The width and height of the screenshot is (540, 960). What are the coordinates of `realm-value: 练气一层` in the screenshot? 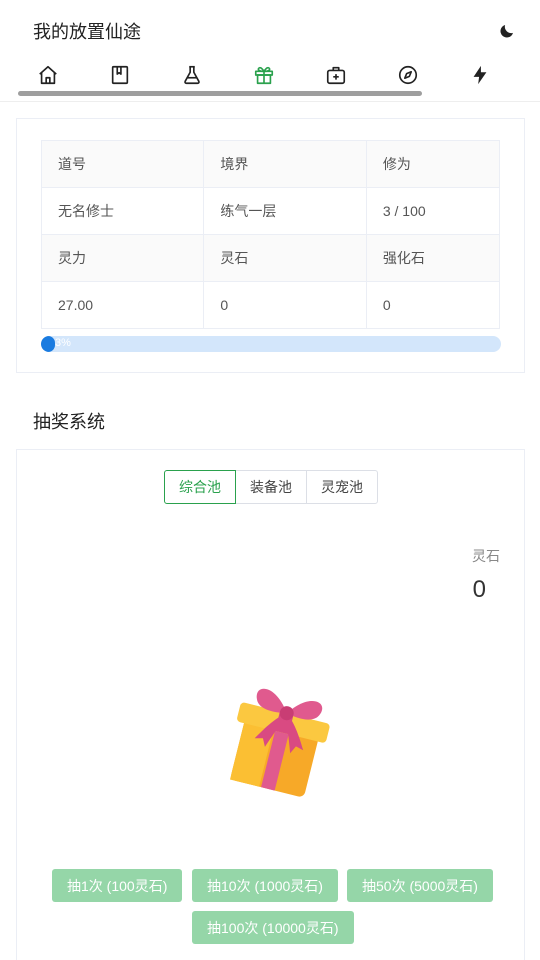 It's located at (285, 211).